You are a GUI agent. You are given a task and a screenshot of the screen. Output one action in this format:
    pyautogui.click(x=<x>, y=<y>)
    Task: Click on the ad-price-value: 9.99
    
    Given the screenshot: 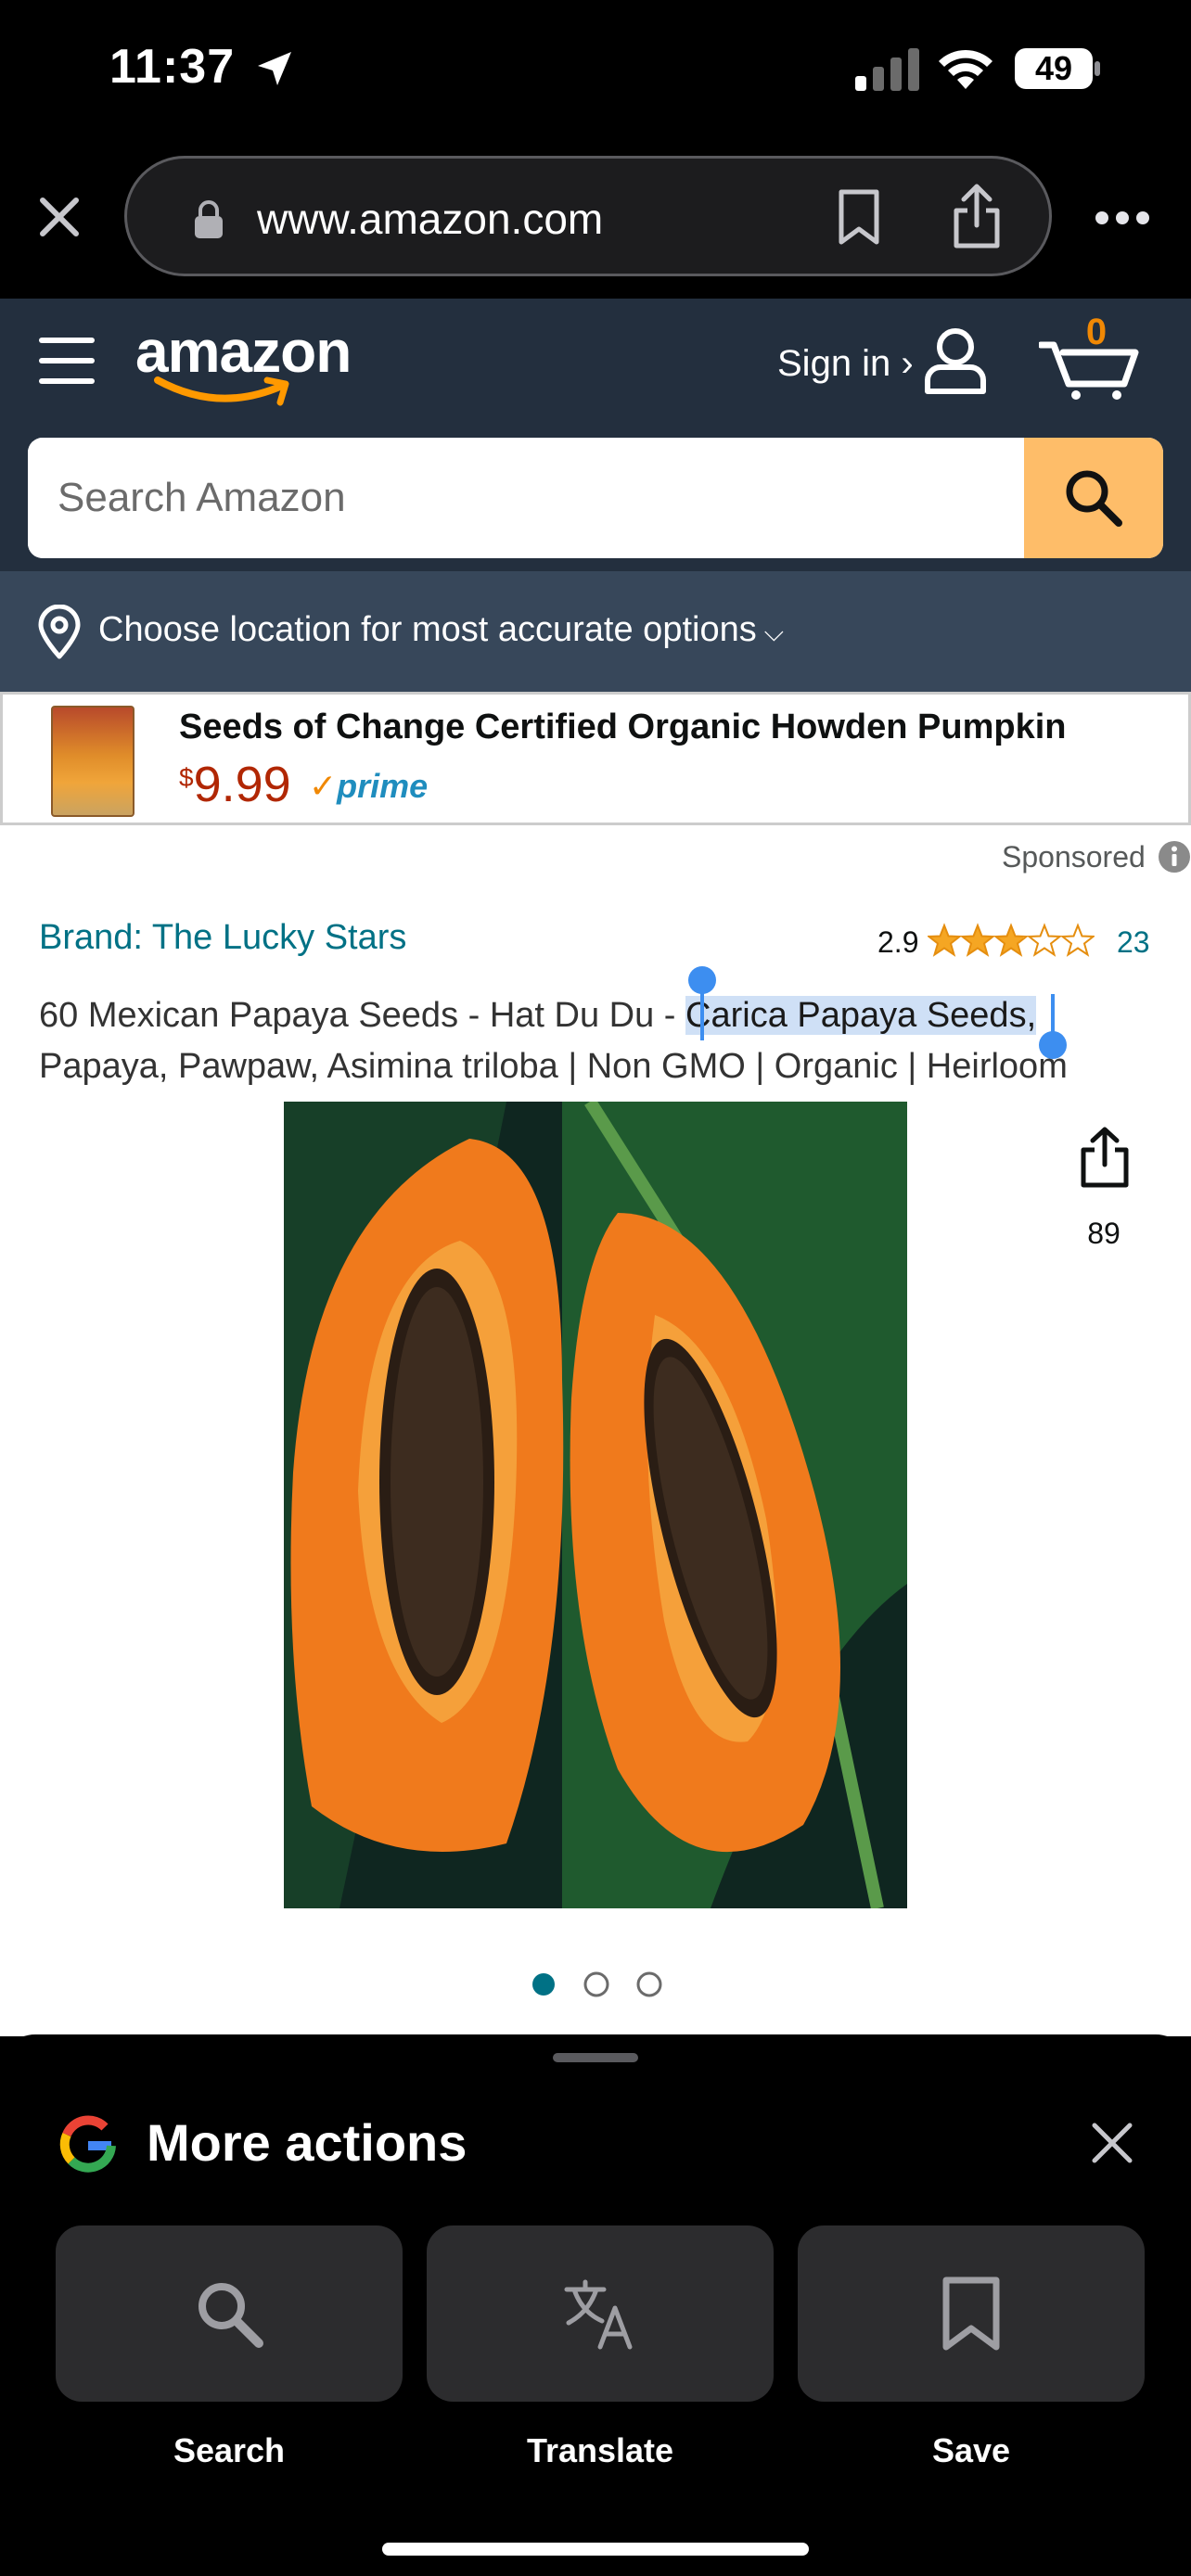 What is the action you would take?
    pyautogui.click(x=242, y=784)
    